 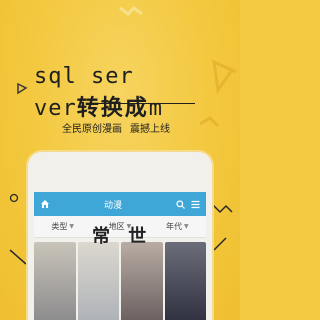 I want to click on filter-type: 类型 ▼, so click(x=62, y=226).